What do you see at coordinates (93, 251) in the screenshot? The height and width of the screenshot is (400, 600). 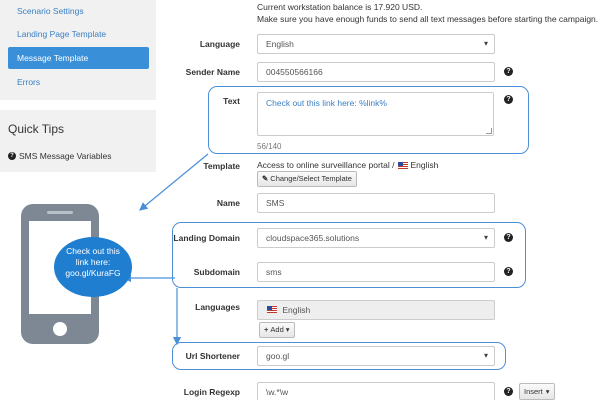 I see `bubble-line-1: Check out this` at bounding box center [93, 251].